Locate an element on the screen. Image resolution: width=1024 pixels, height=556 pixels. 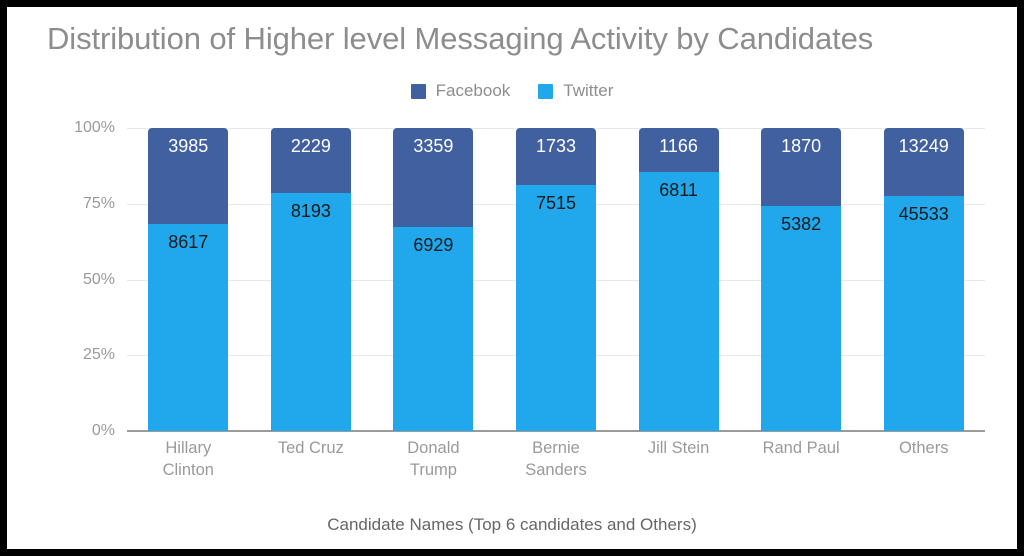
x-axis-tick-label-line: Sanders is located at coordinates (556, 470).